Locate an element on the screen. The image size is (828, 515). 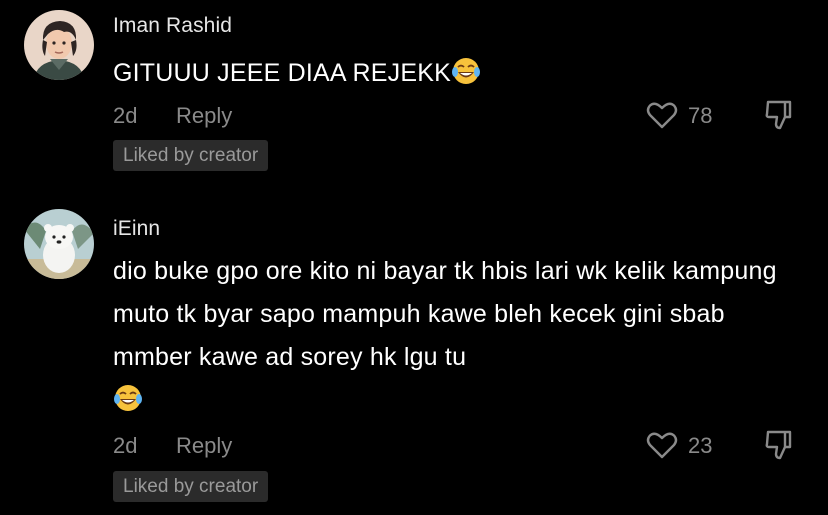
avatar is located at coordinates (59, 244).